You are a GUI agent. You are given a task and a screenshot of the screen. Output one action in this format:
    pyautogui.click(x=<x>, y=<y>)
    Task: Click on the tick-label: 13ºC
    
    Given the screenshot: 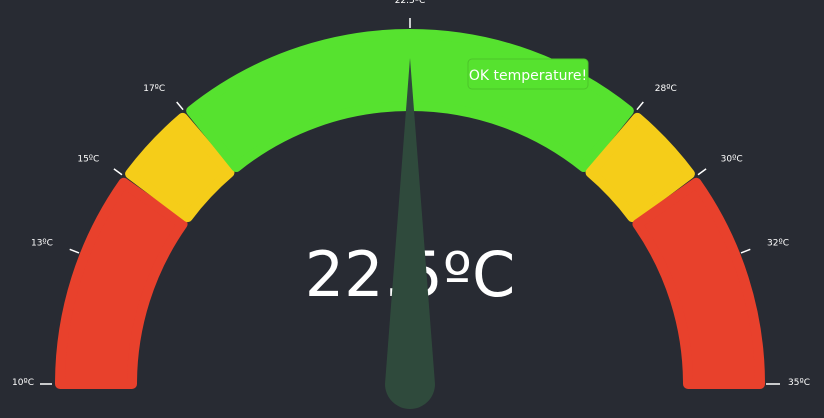 What is the action you would take?
    pyautogui.click(x=42, y=244)
    